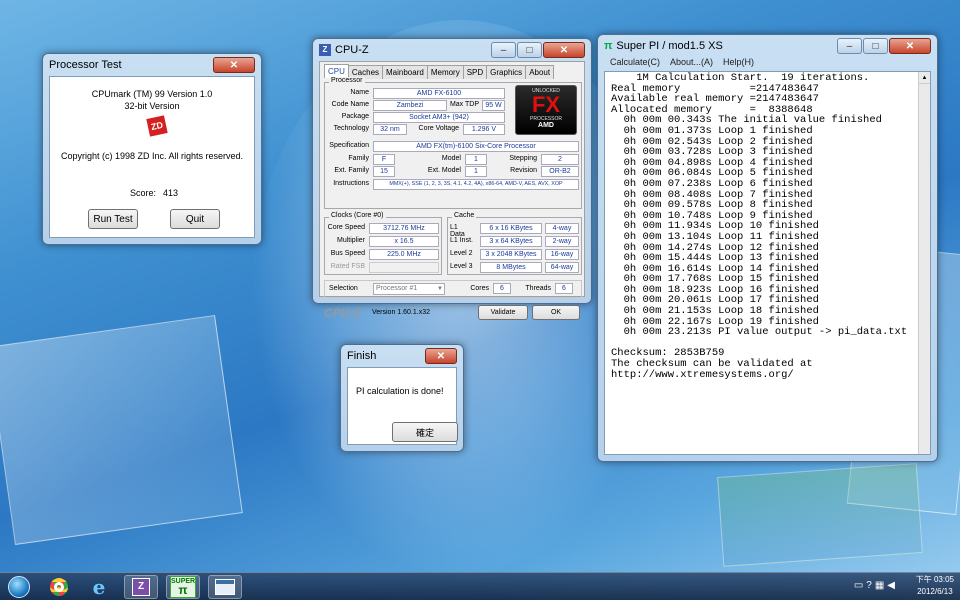  I want to click on l1data-way: 4-way, so click(562, 228).